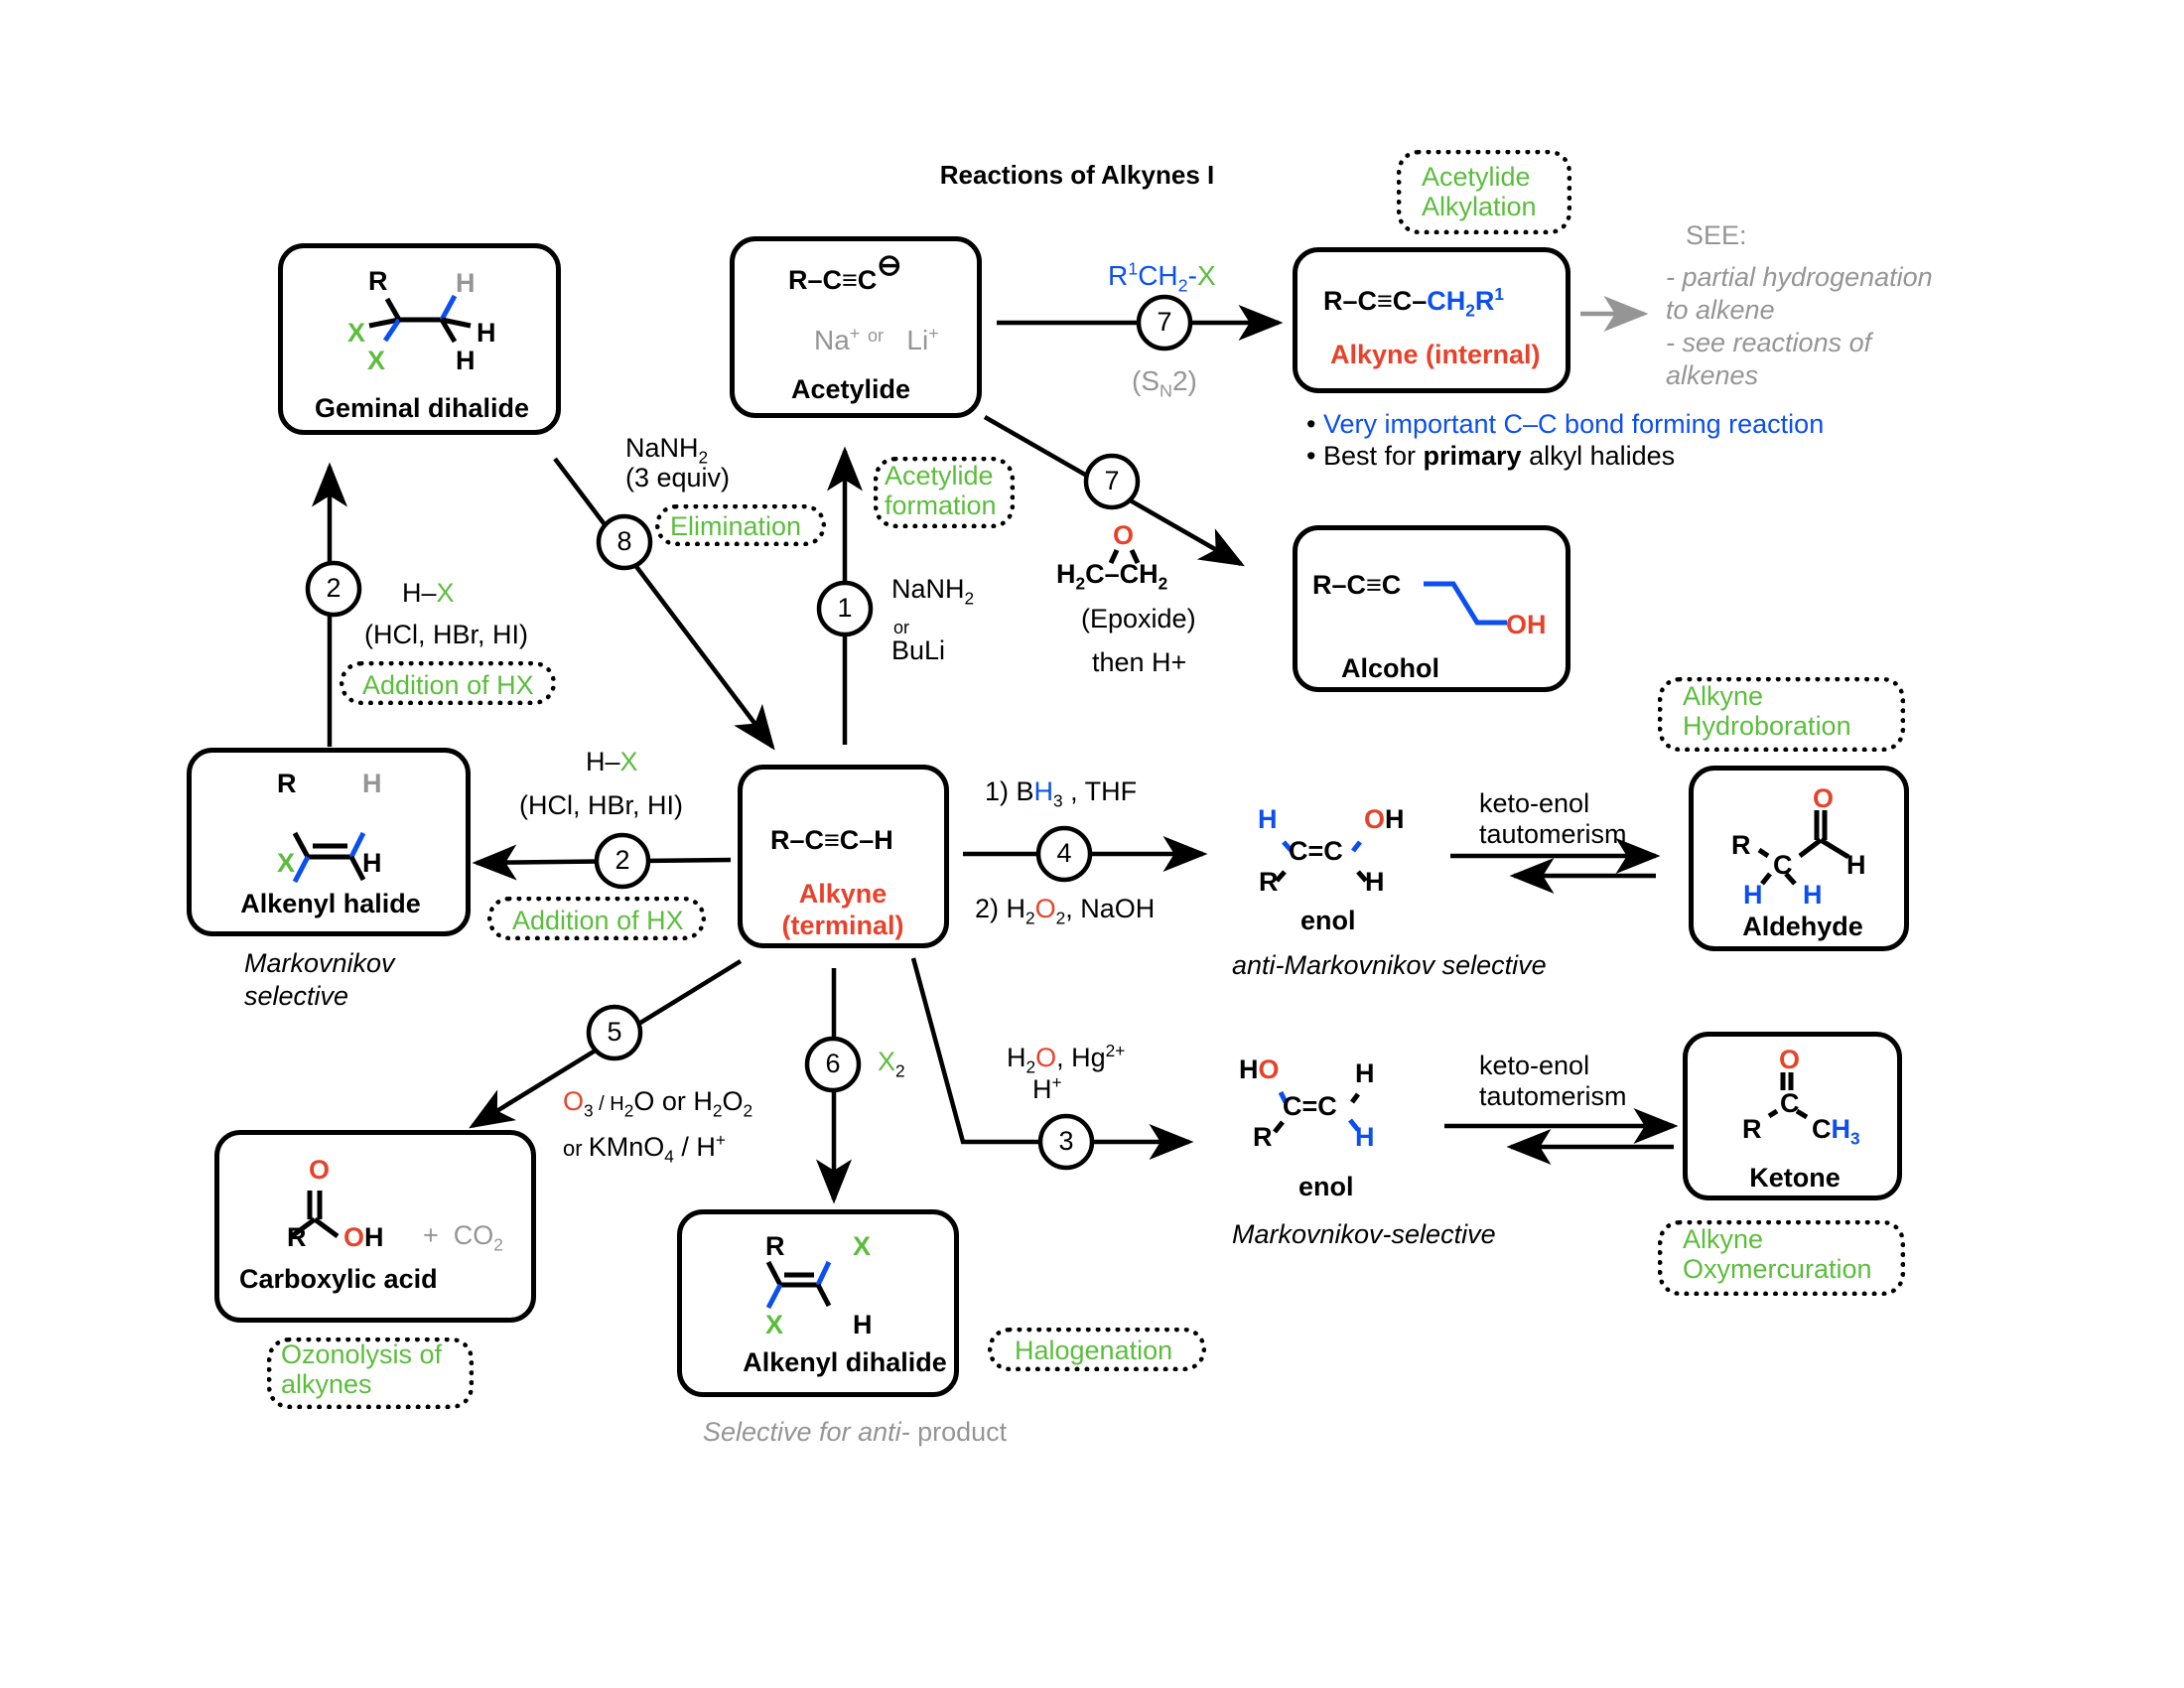 This screenshot has height=1688, width=2184. Describe the element at coordinates (1259, 1069) in the screenshot. I see `atom-ho: HO` at that location.